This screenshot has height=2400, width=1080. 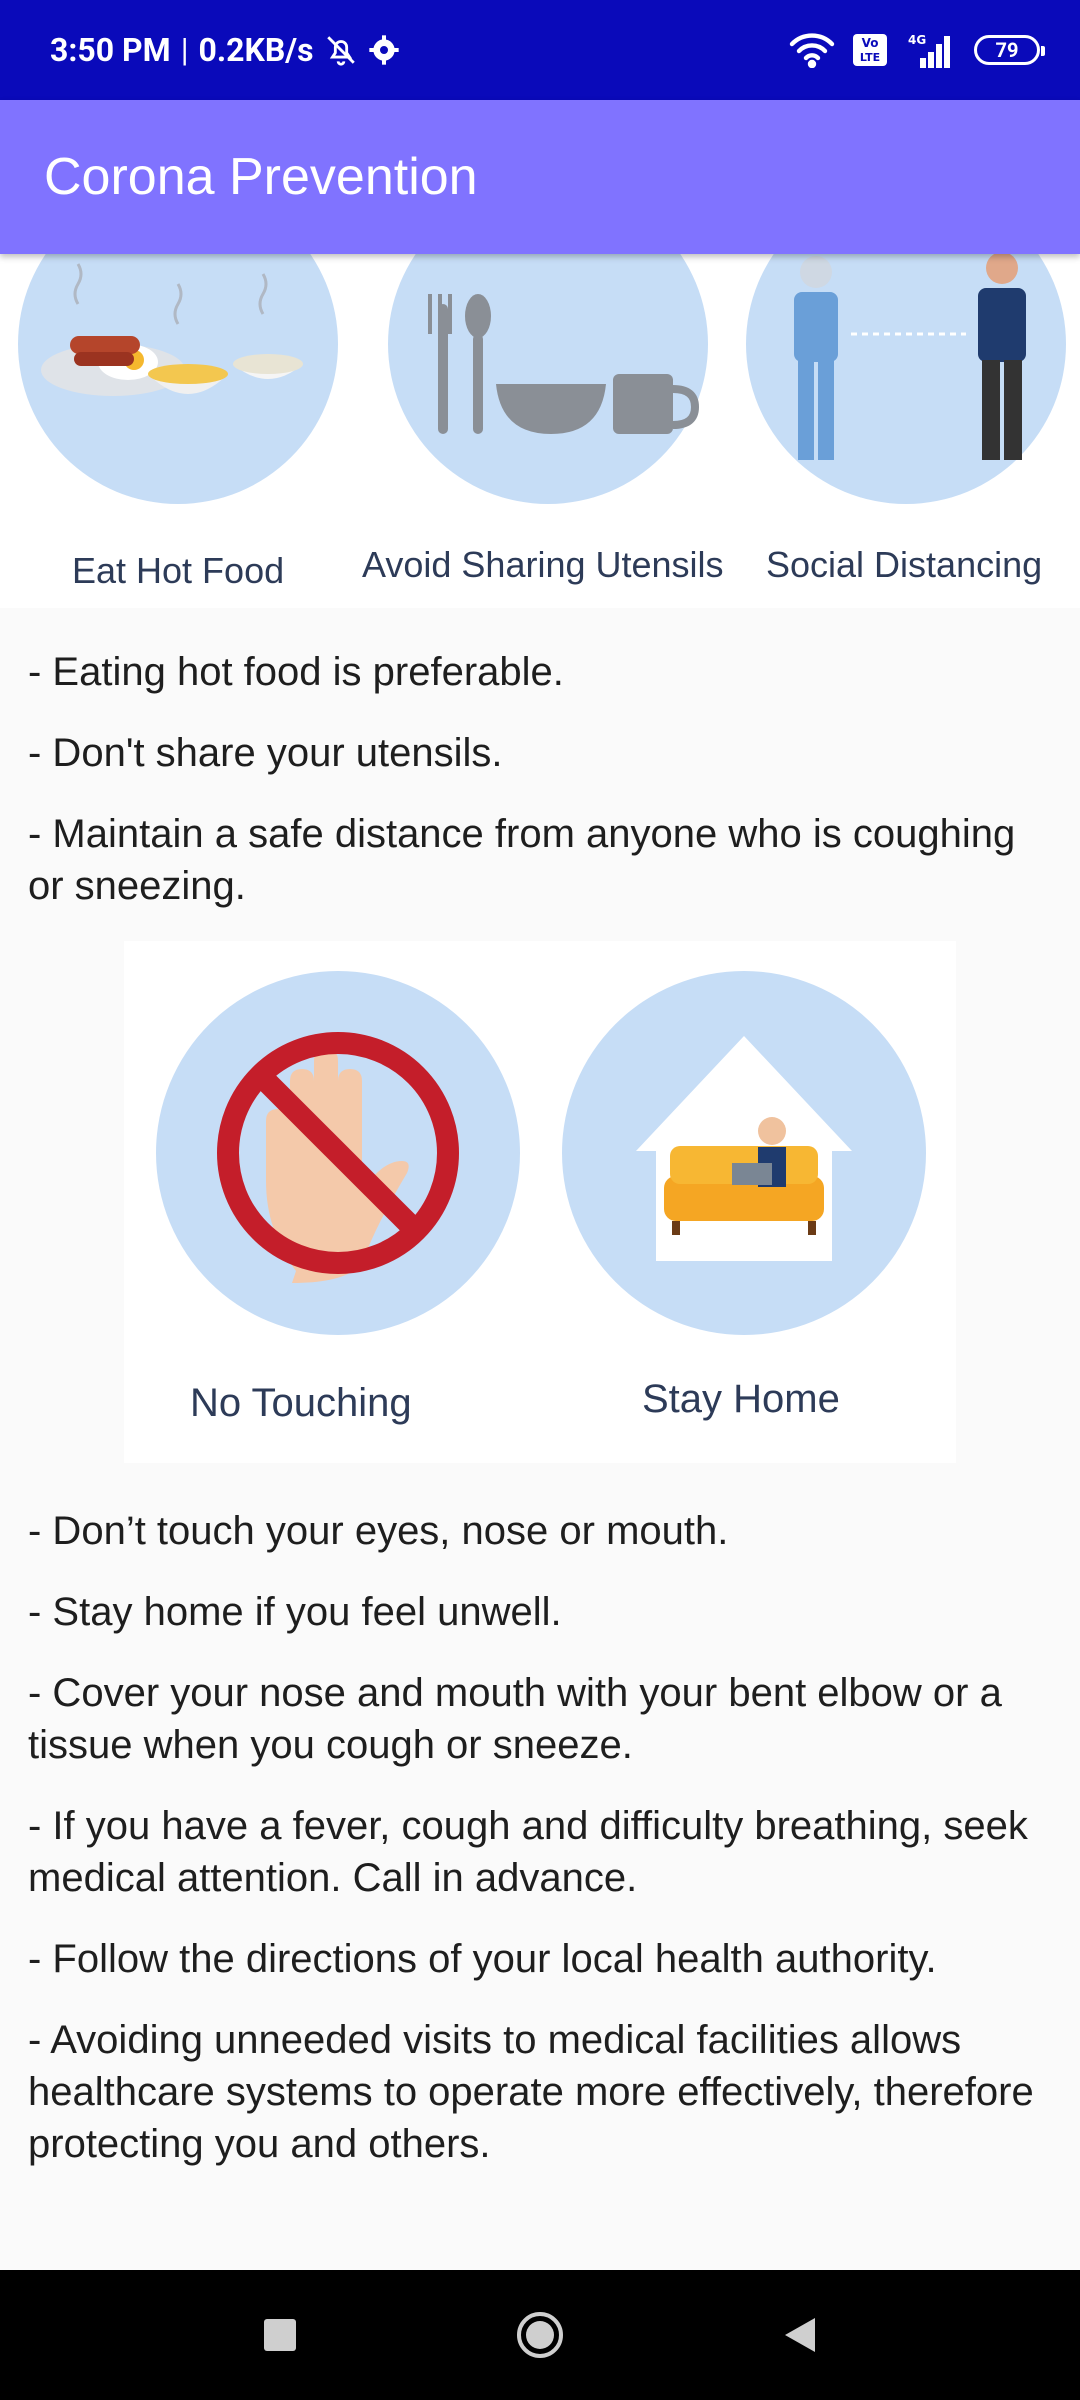 What do you see at coordinates (178, 570) in the screenshot?
I see `label-eat-hot-food: Eat Hot Food` at bounding box center [178, 570].